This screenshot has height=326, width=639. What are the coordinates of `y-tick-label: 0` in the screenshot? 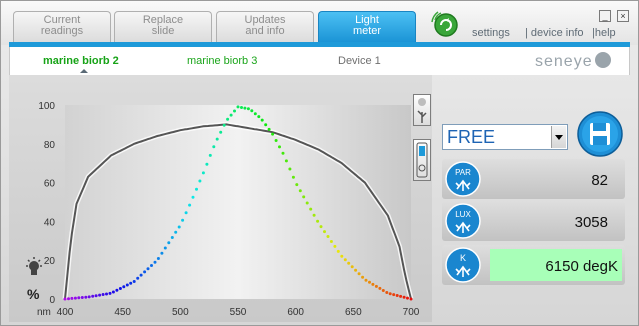 It's located at (52, 300).